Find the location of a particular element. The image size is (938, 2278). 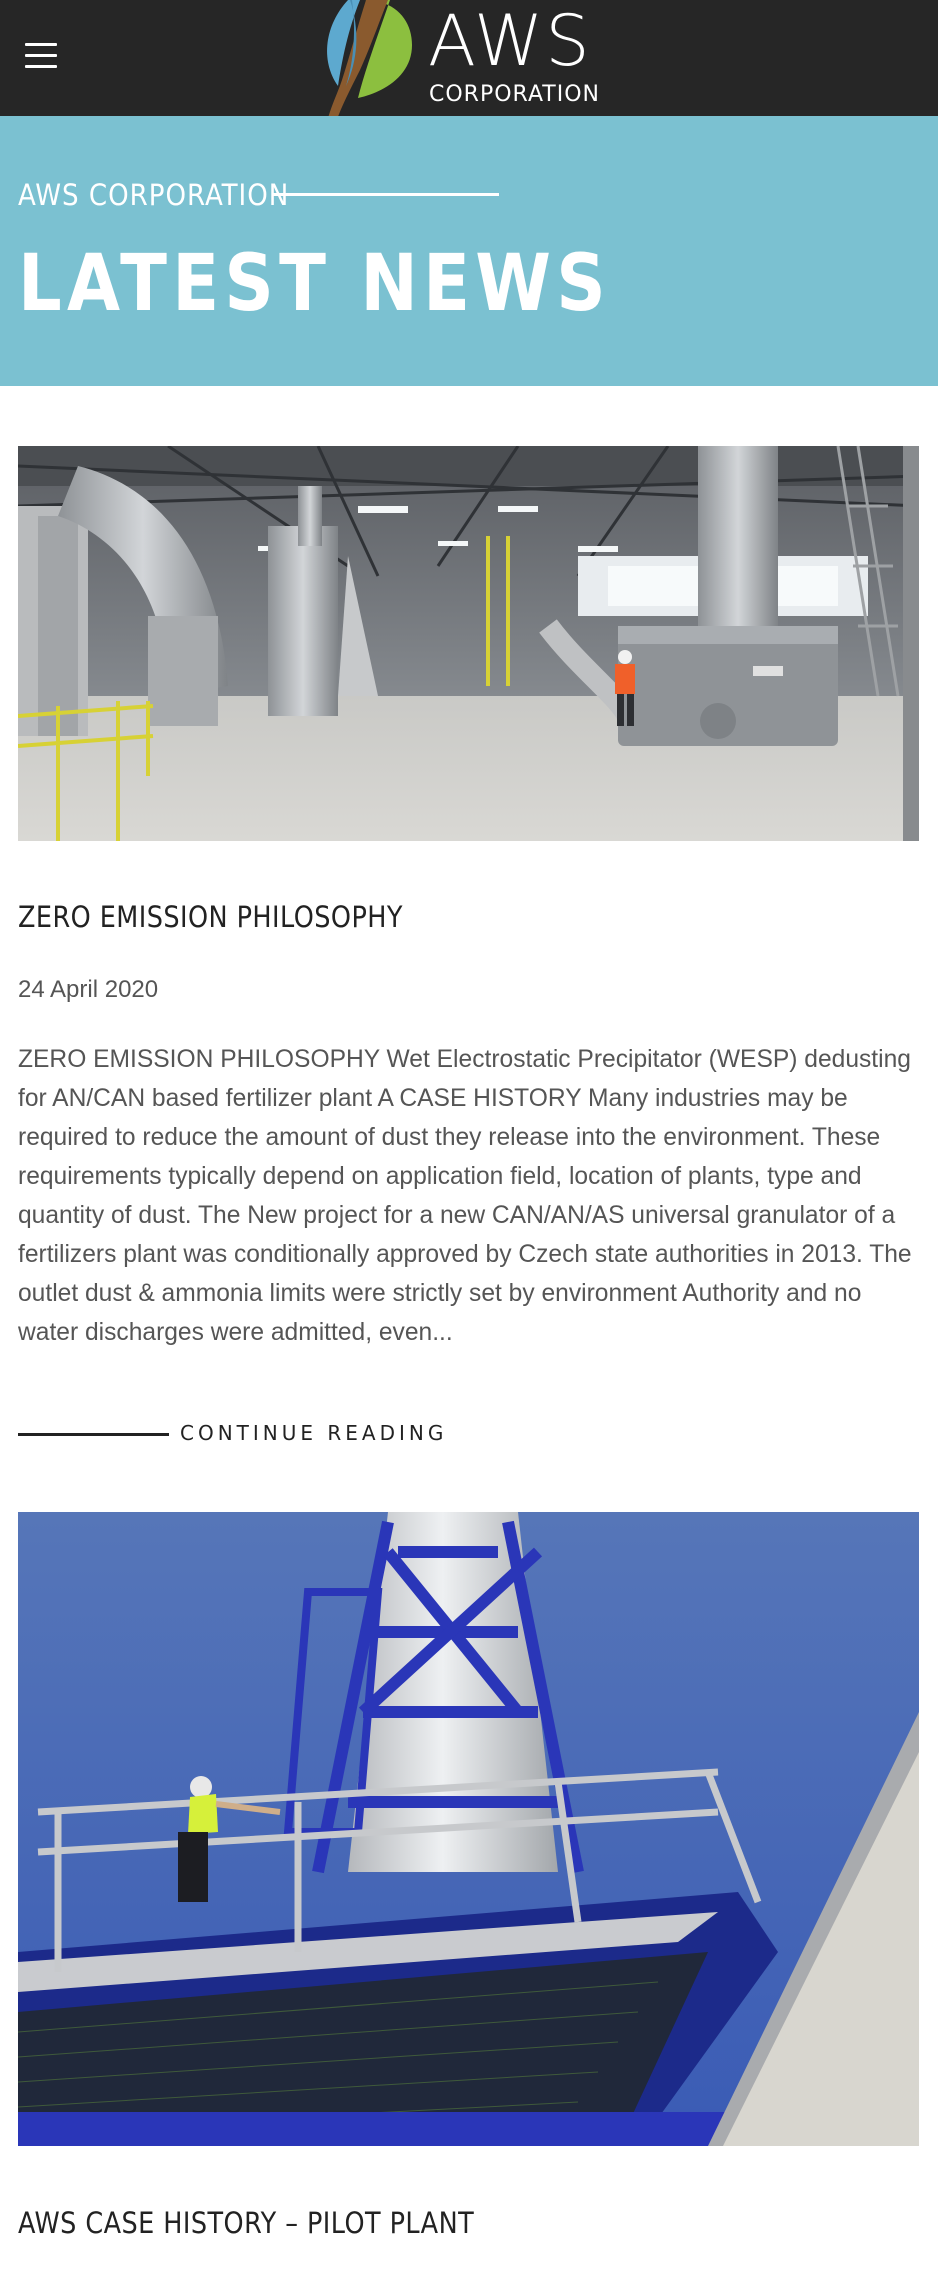

page-title: LATEST NEWS is located at coordinates (314, 284).